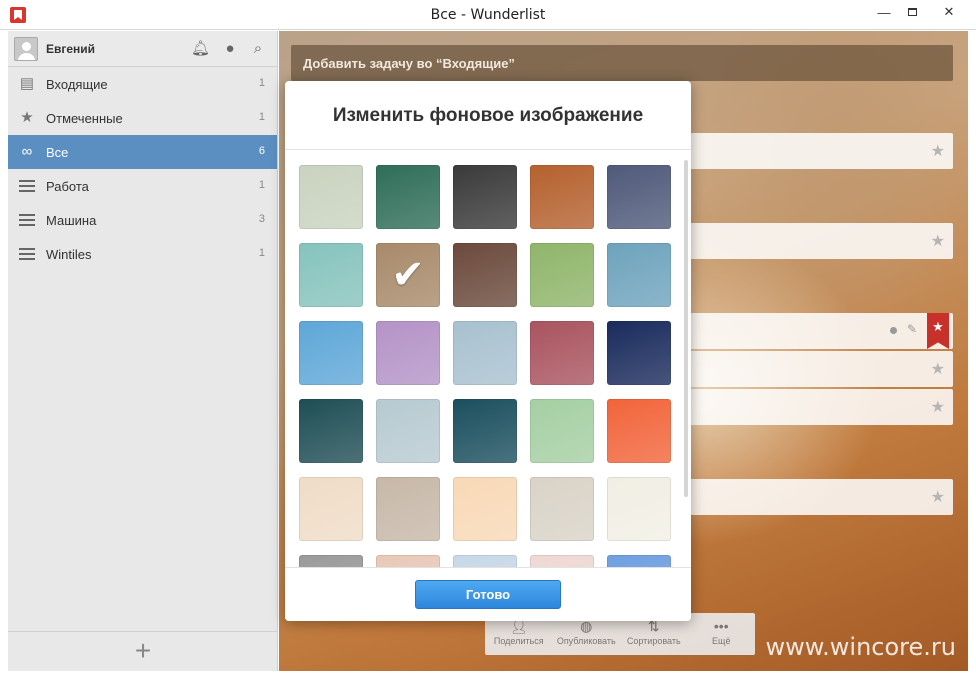  Describe the element at coordinates (911, 329) in the screenshot. I see `pin-icon: ✎` at that location.